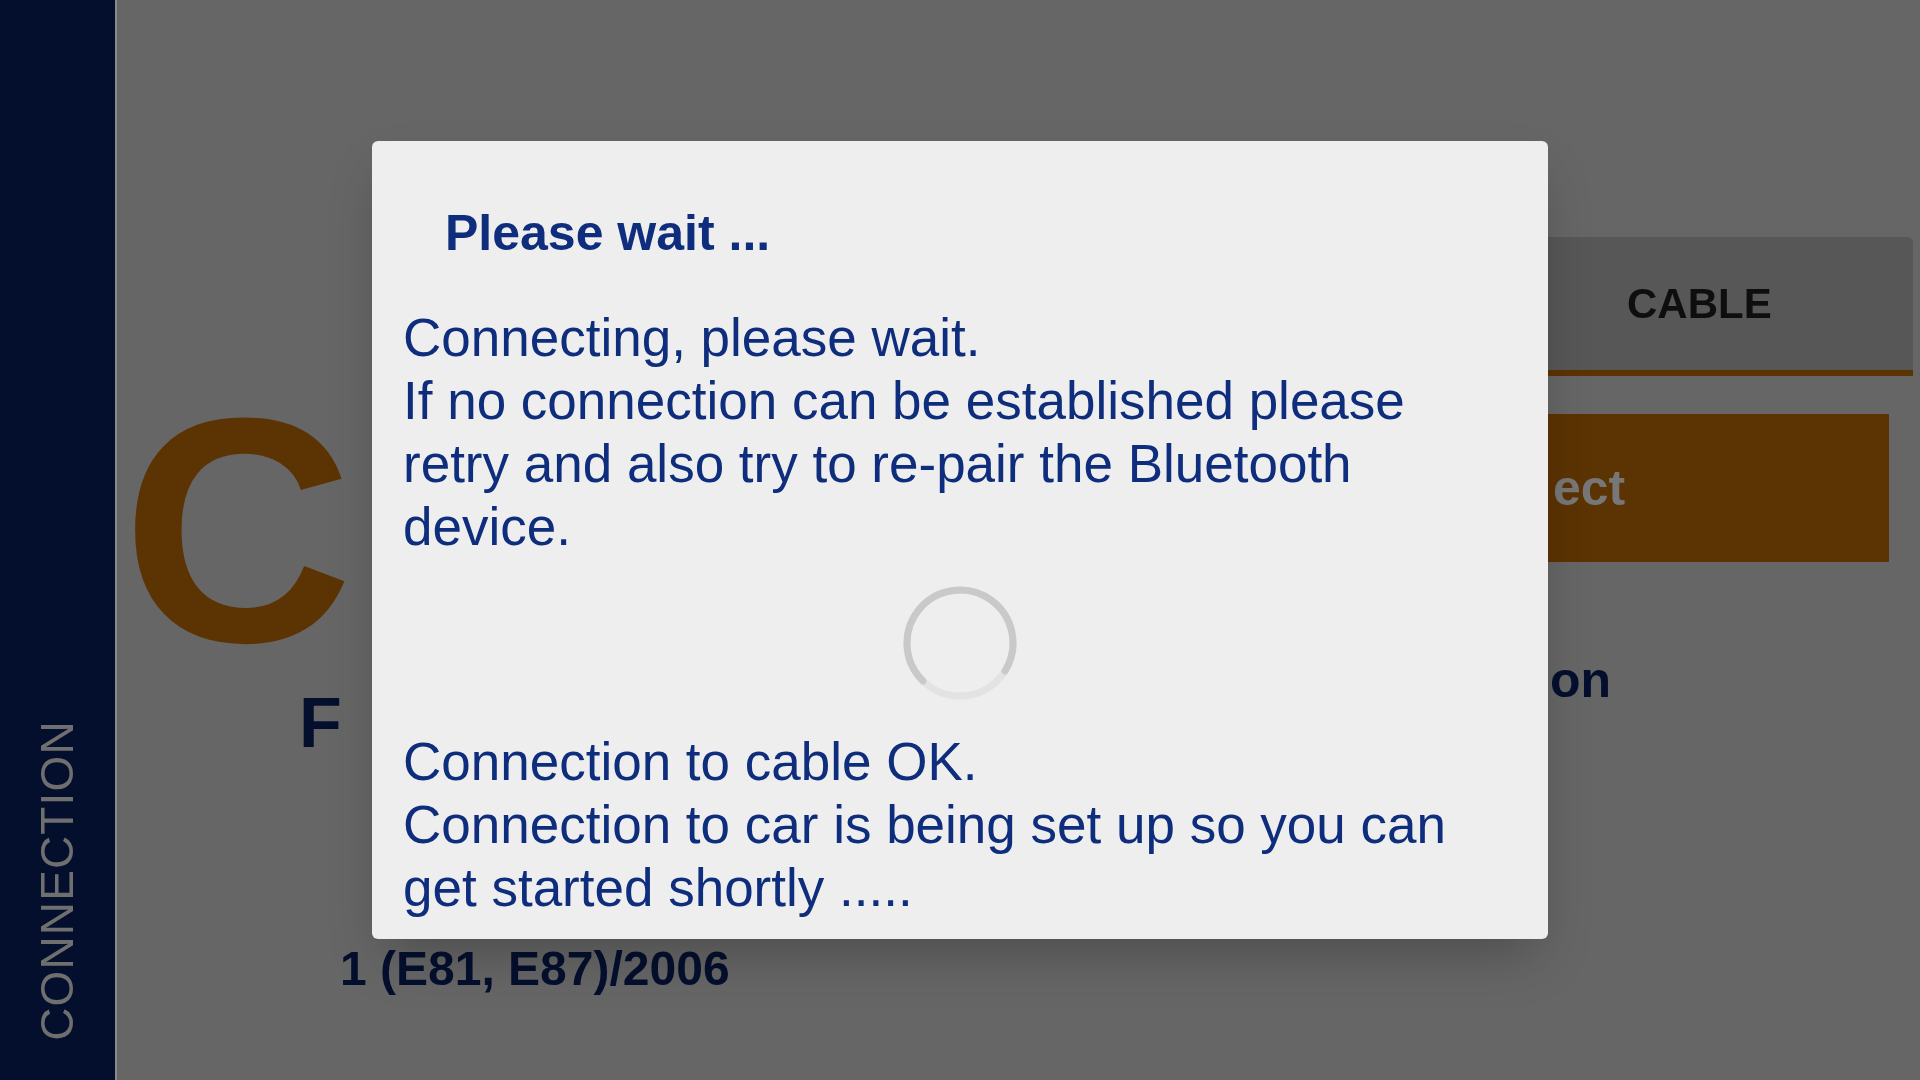 Image resolution: width=1920 pixels, height=1080 pixels. I want to click on logo-subtitle: F, so click(320, 723).